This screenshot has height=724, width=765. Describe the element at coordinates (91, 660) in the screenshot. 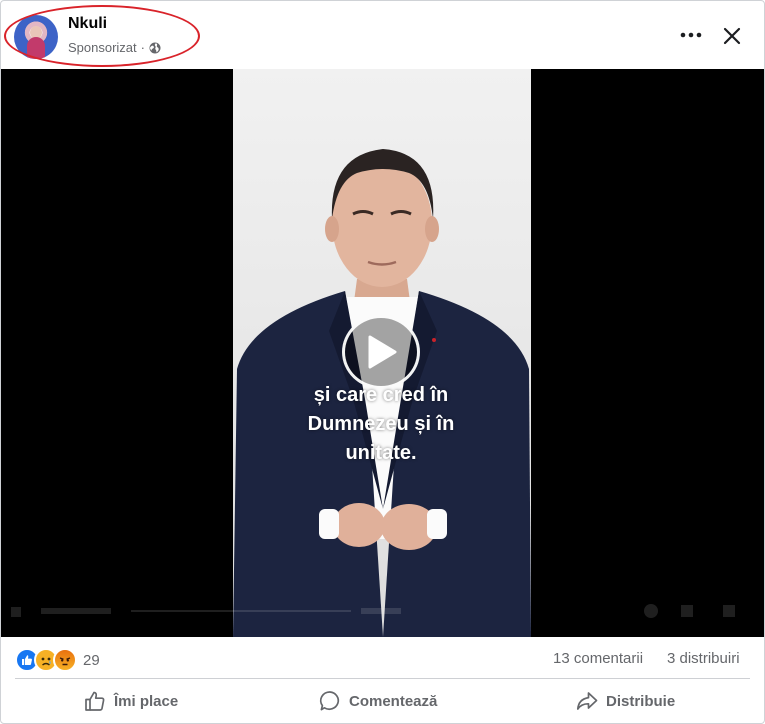

I see `reaction-count: 29` at that location.